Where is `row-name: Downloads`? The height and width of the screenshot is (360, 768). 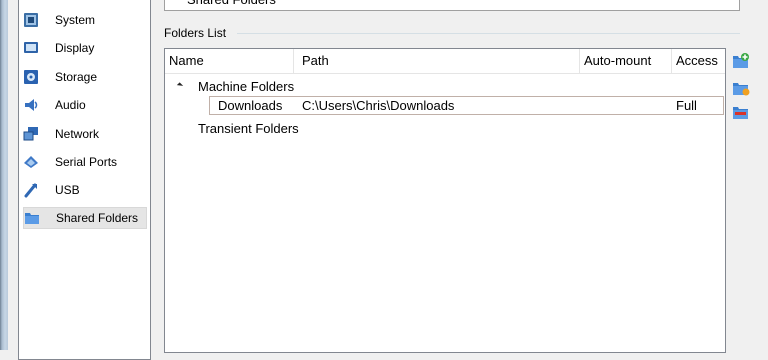 row-name: Downloads is located at coordinates (250, 105).